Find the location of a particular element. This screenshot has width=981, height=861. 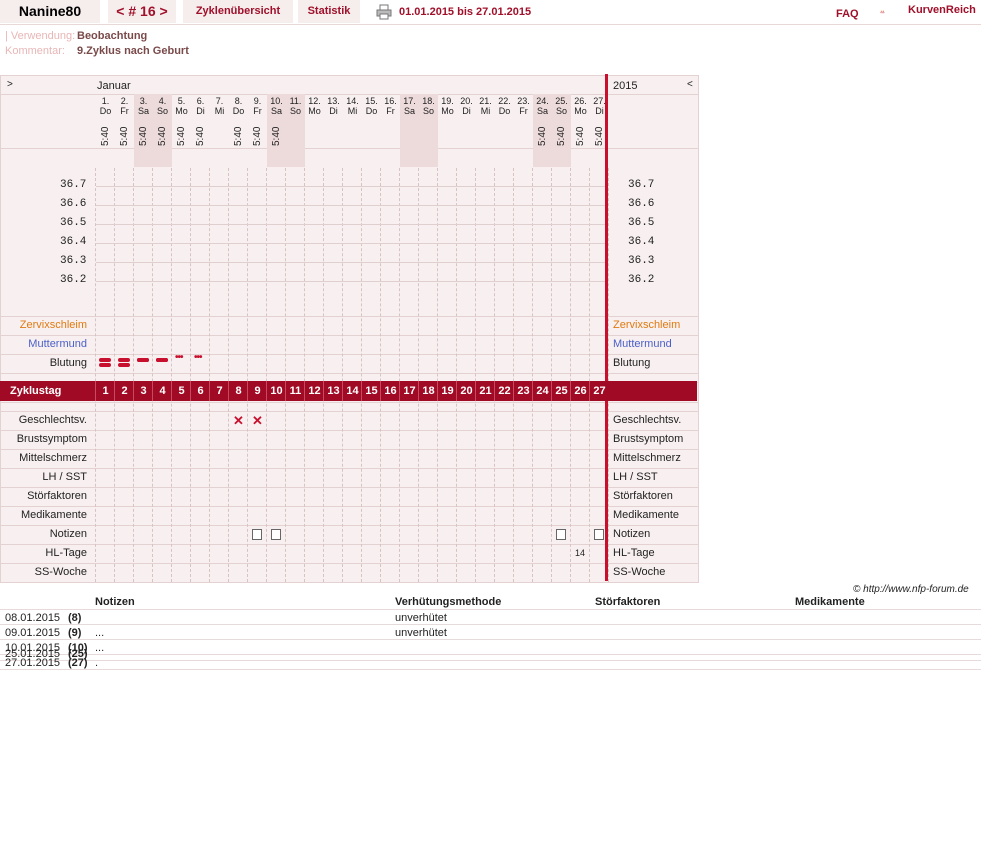

cycle-day-number: 18 is located at coordinates (428, 391).